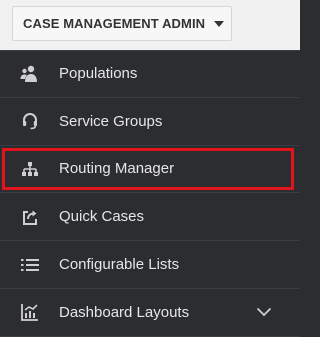 The image size is (320, 337). Describe the element at coordinates (114, 23) in the screenshot. I see `admin-dropdown-label: CASE MANAGEMENT ADMIN` at that location.